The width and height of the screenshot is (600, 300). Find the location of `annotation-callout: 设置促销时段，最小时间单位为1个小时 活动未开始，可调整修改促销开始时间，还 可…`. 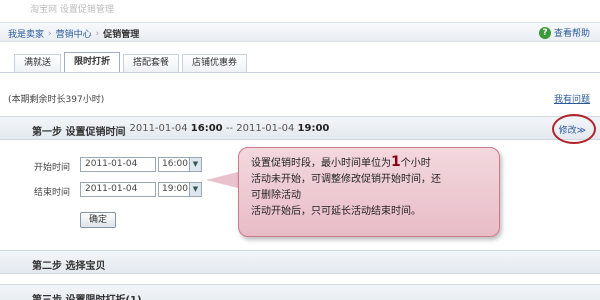

annotation-callout: 设置促销时段，最小时间单位为1个小时 活动未开始，可调整修改促销开始时间，还 可… is located at coordinates (369, 192).